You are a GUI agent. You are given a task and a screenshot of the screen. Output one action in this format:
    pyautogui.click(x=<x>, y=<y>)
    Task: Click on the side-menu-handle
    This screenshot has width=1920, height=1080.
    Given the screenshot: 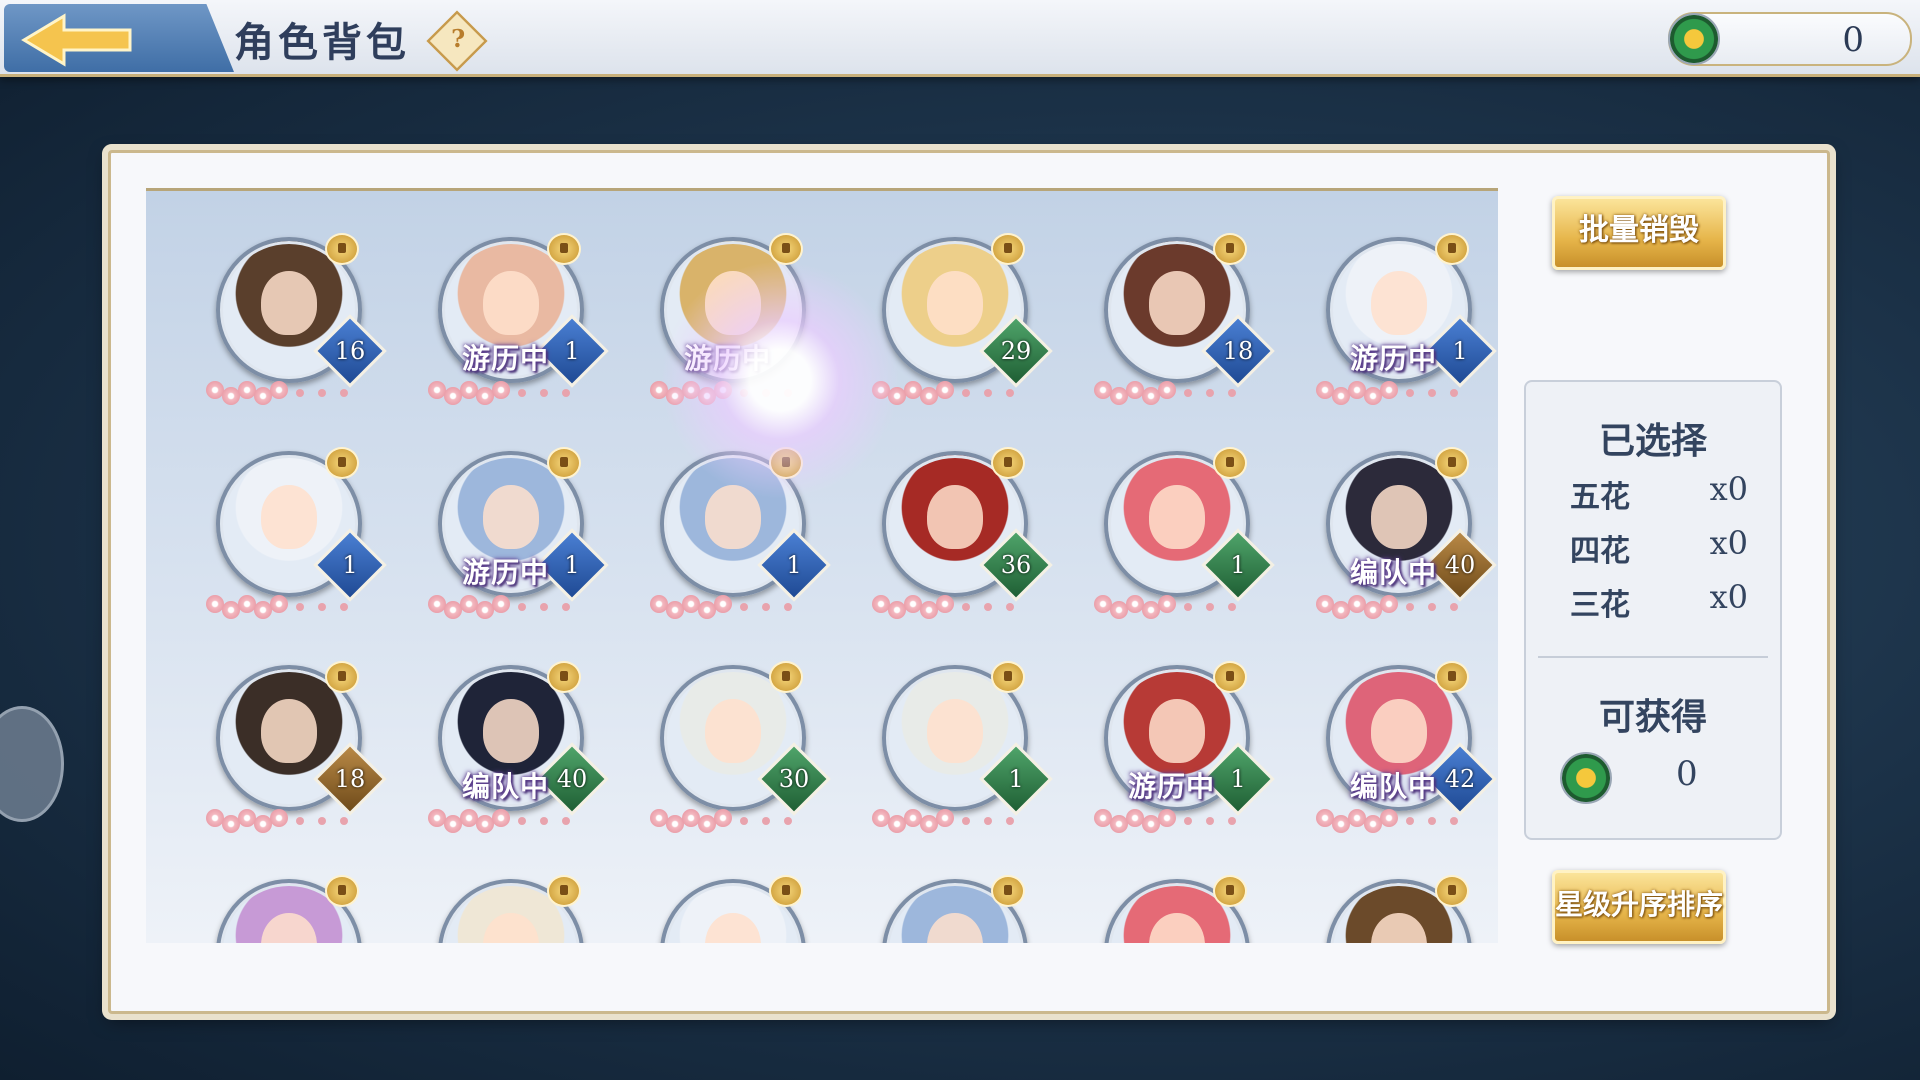 What is the action you would take?
    pyautogui.click(x=32, y=764)
    